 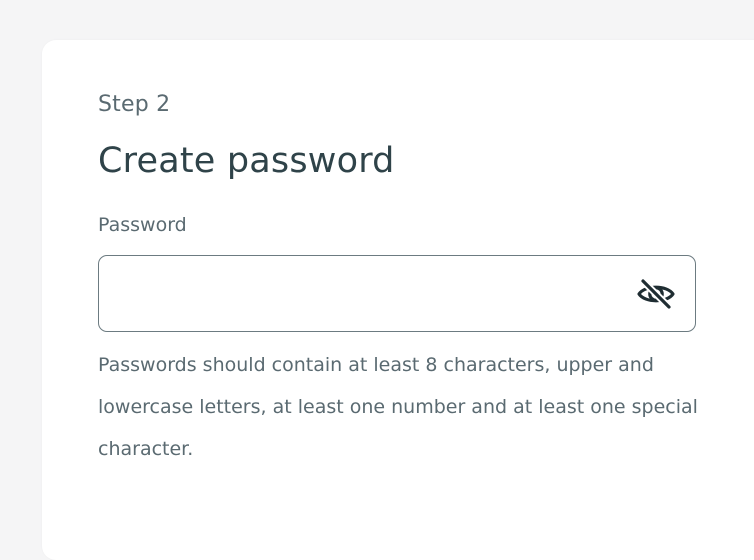 I want to click on eye-slash-icon, so click(x=656, y=294).